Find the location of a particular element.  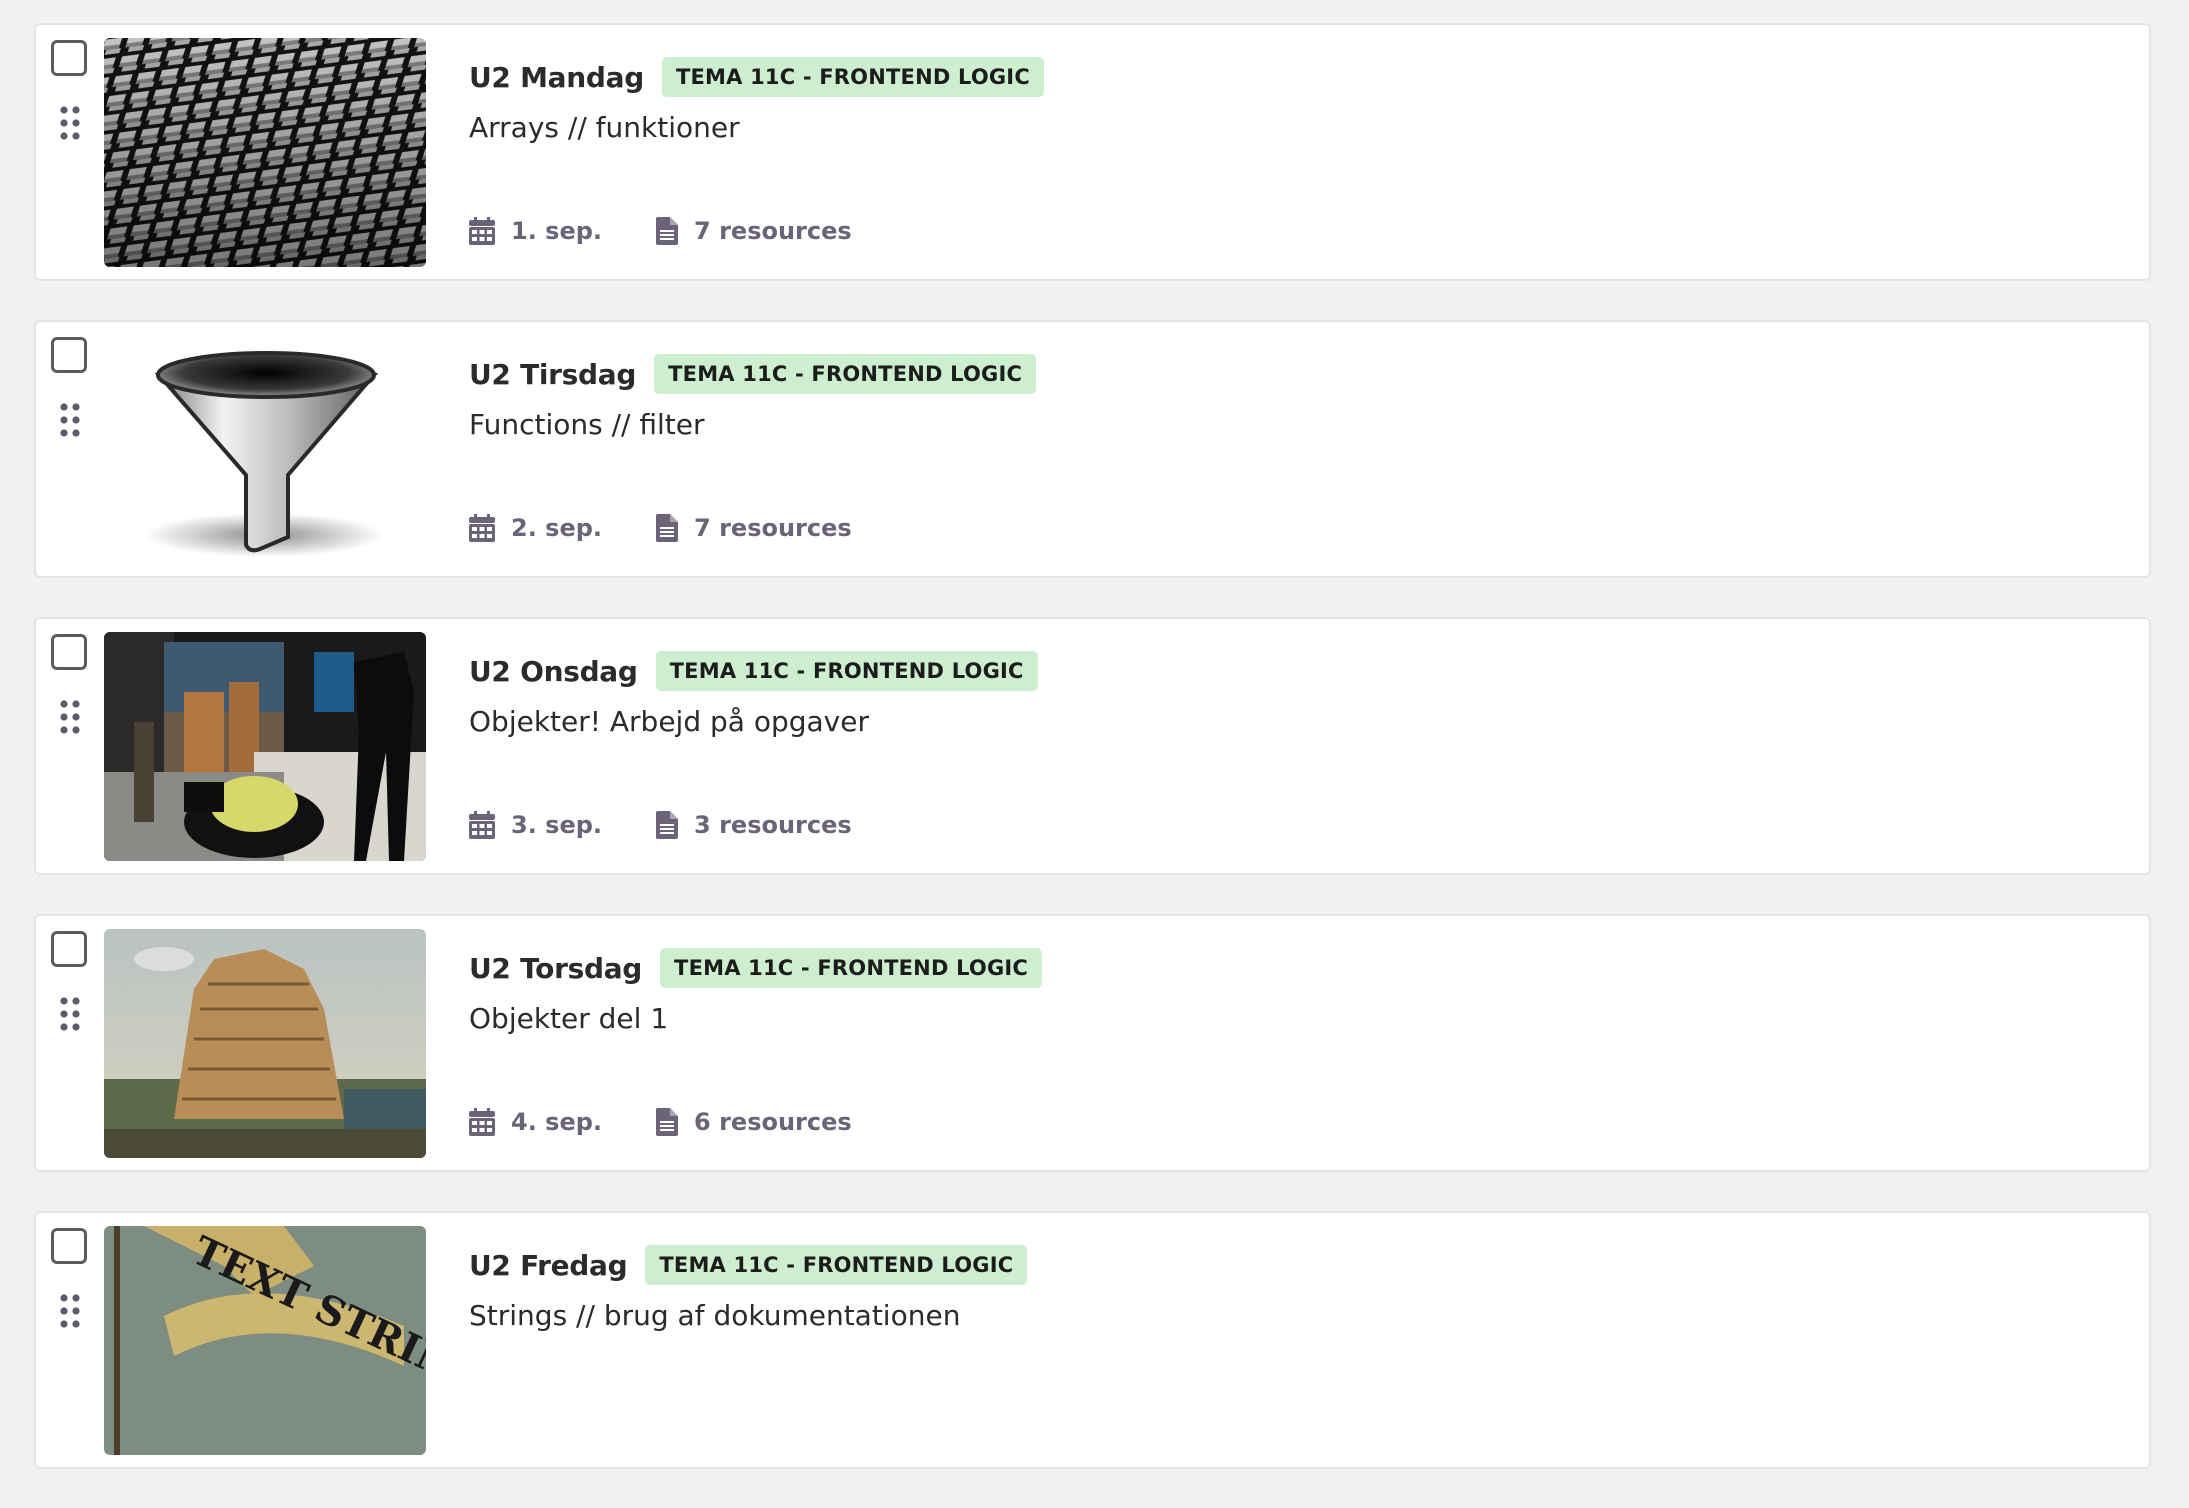

lesson-date: 4. sep. is located at coordinates (535, 1122).